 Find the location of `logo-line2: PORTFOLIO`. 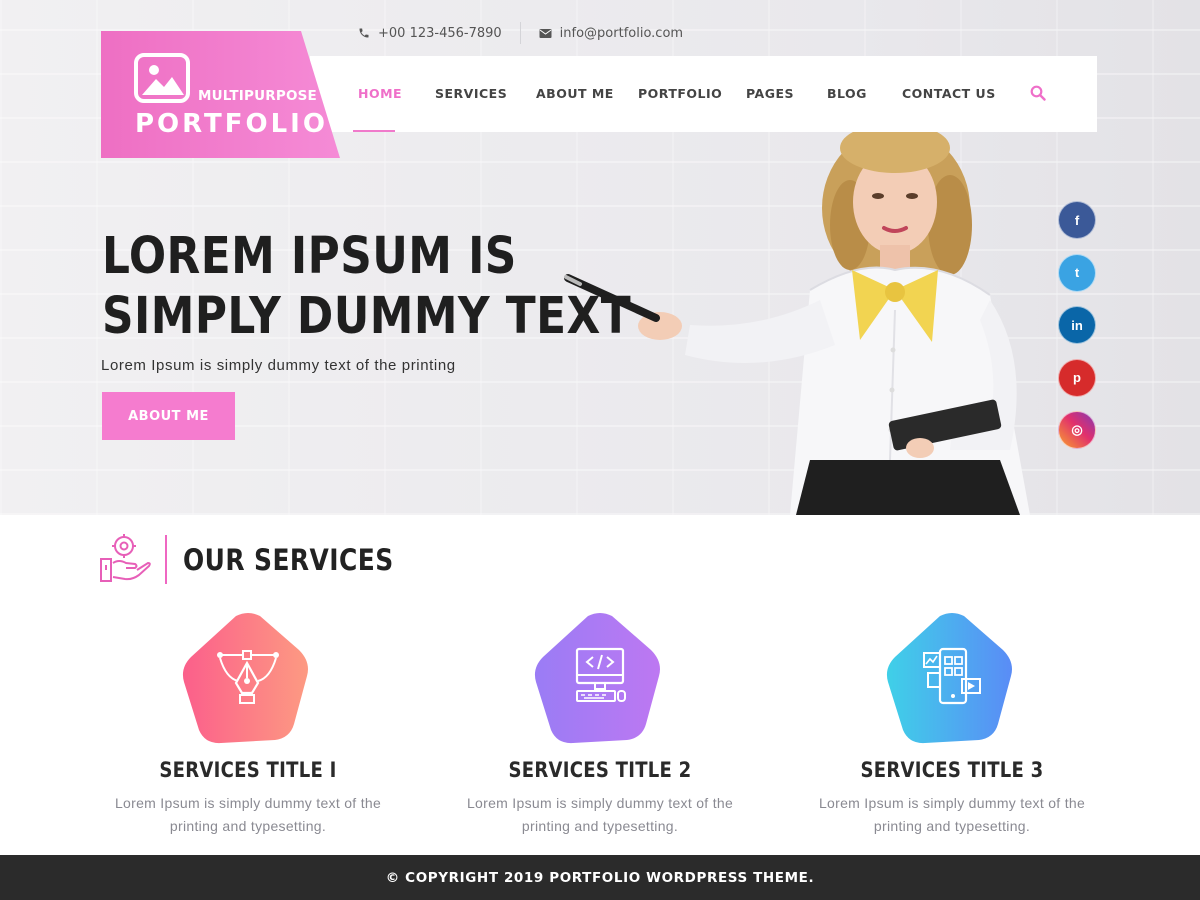

logo-line2: PORTFOLIO is located at coordinates (231, 124).